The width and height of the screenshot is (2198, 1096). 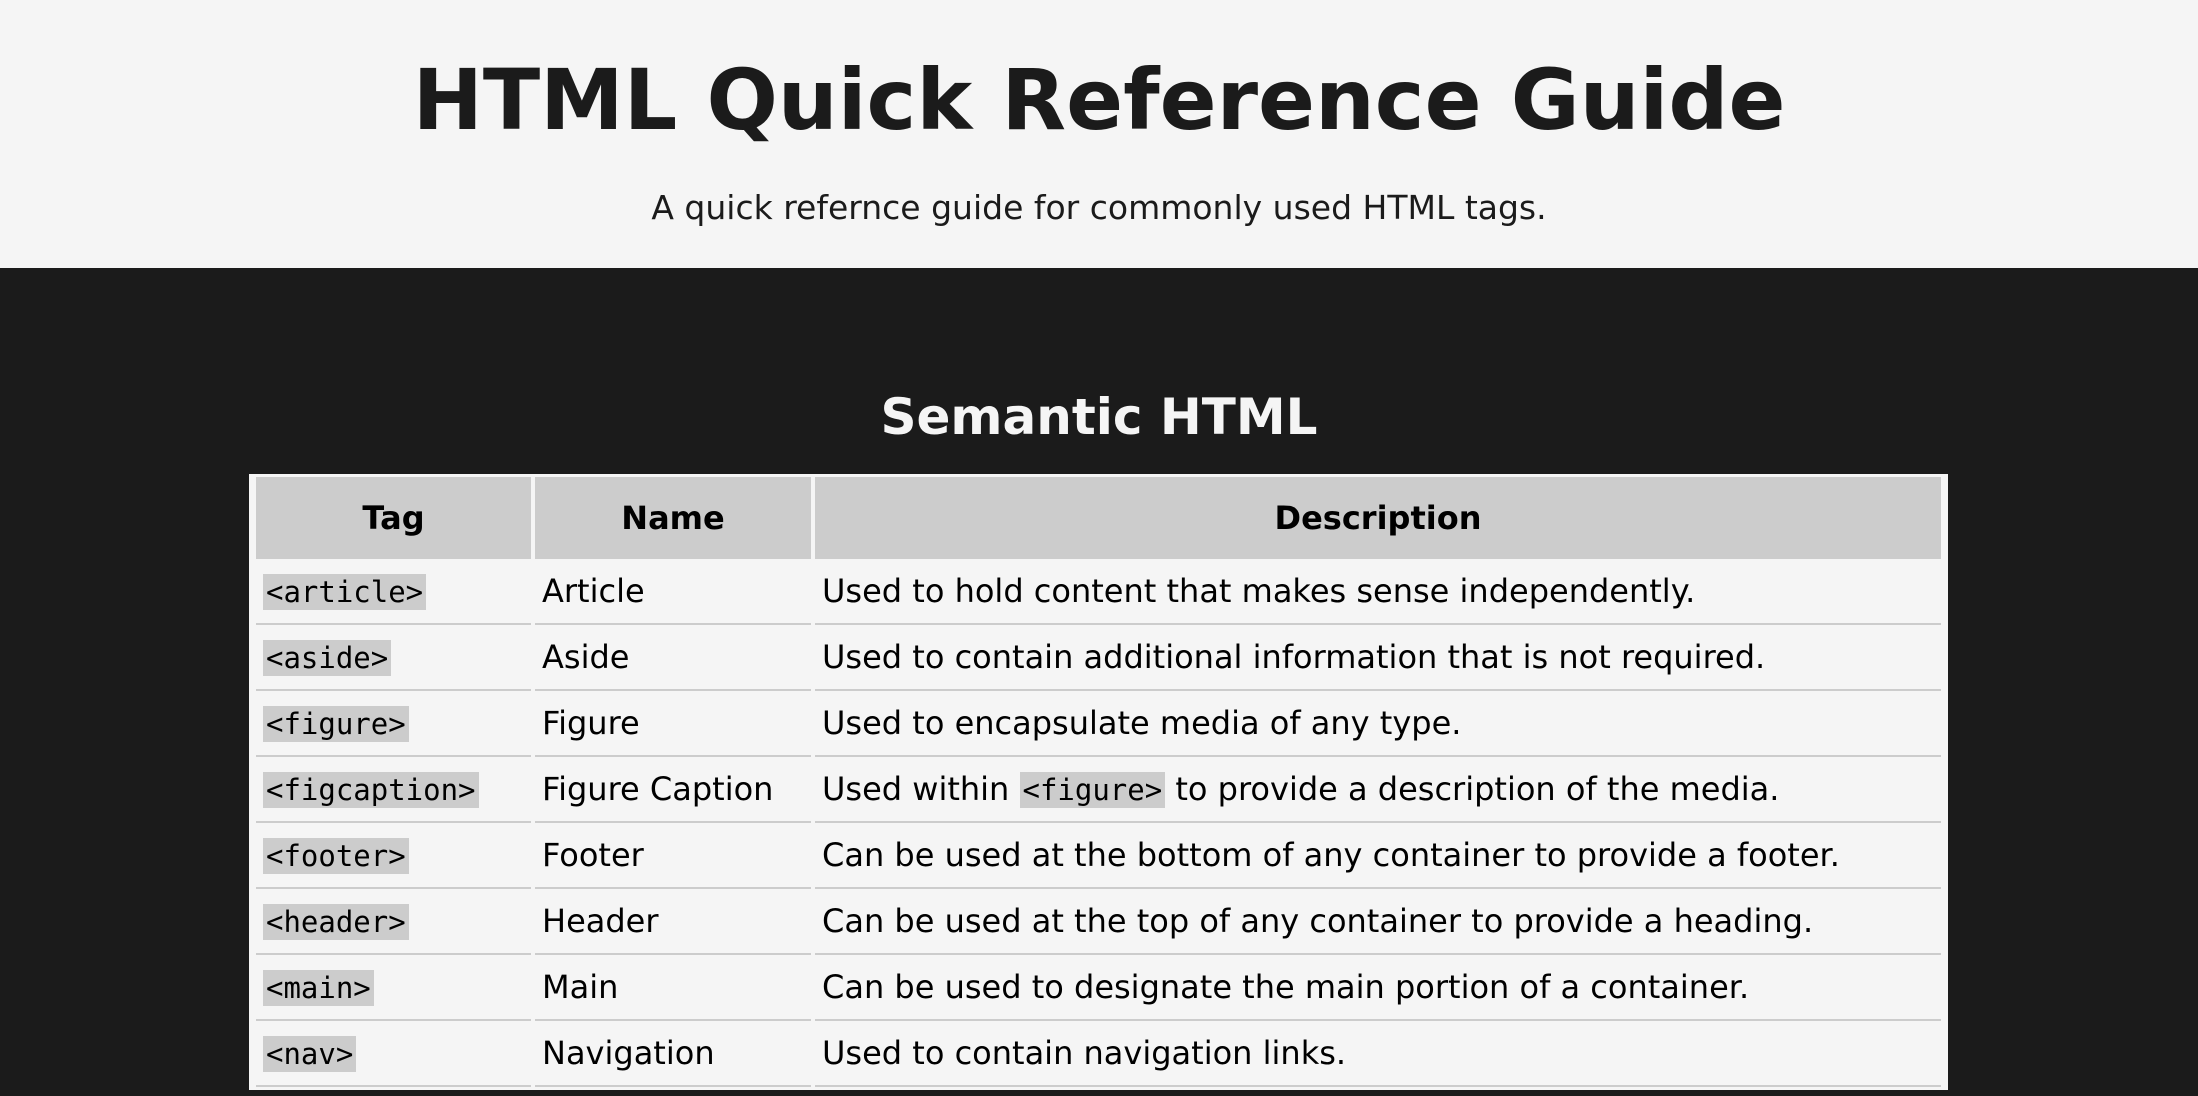 I want to click on name-cell: Figure Caption, so click(x=673, y=790).